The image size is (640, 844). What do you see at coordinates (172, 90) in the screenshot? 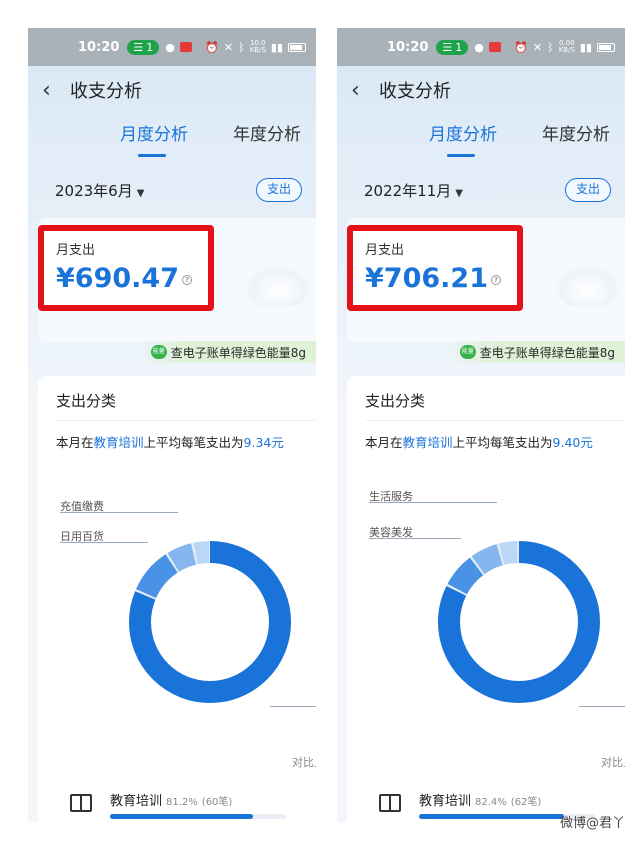
I see `nav-bar: ‹ 收支分析` at bounding box center [172, 90].